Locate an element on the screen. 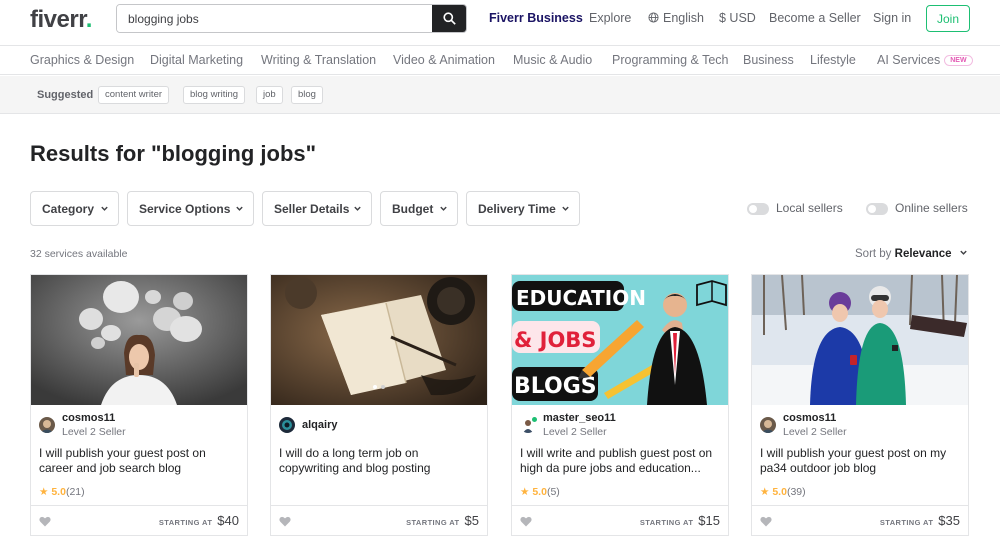 The height and width of the screenshot is (536, 1000). nav-sign-in: Sign in is located at coordinates (892, 18).